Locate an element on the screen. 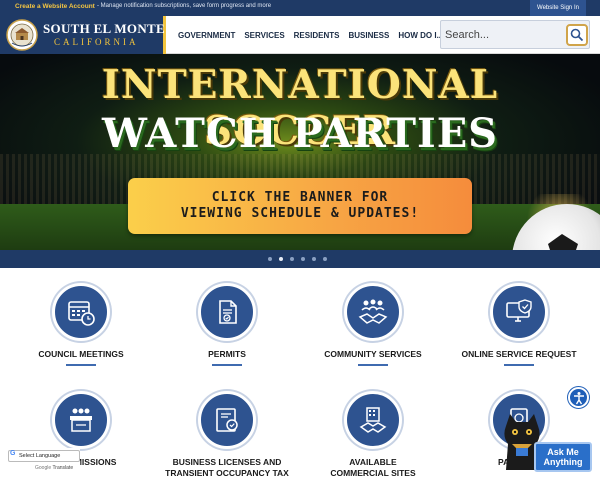 The width and height of the screenshot is (600, 480). tile-label: PERMITS is located at coordinates (227, 354).